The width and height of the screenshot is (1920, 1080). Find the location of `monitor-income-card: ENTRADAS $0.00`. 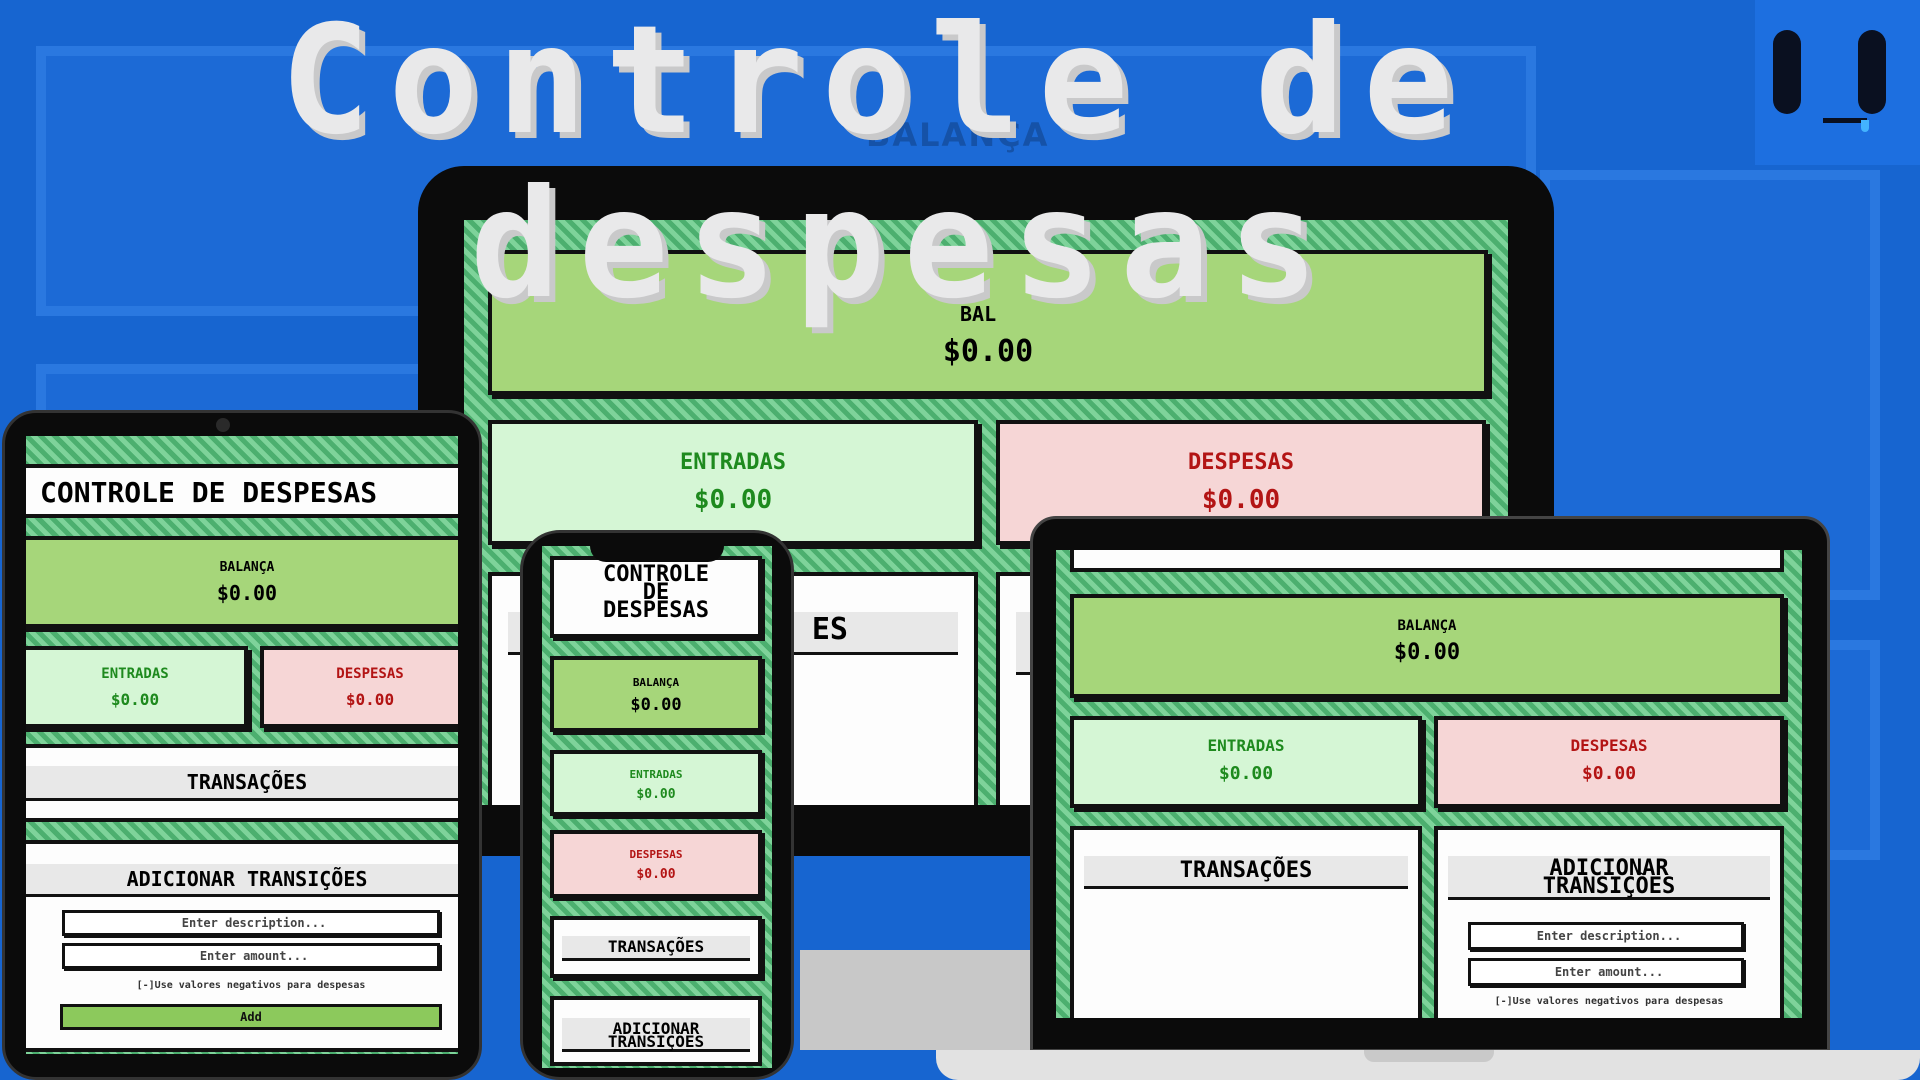

monitor-income-card: ENTRADAS $0.00 is located at coordinates (733, 482).